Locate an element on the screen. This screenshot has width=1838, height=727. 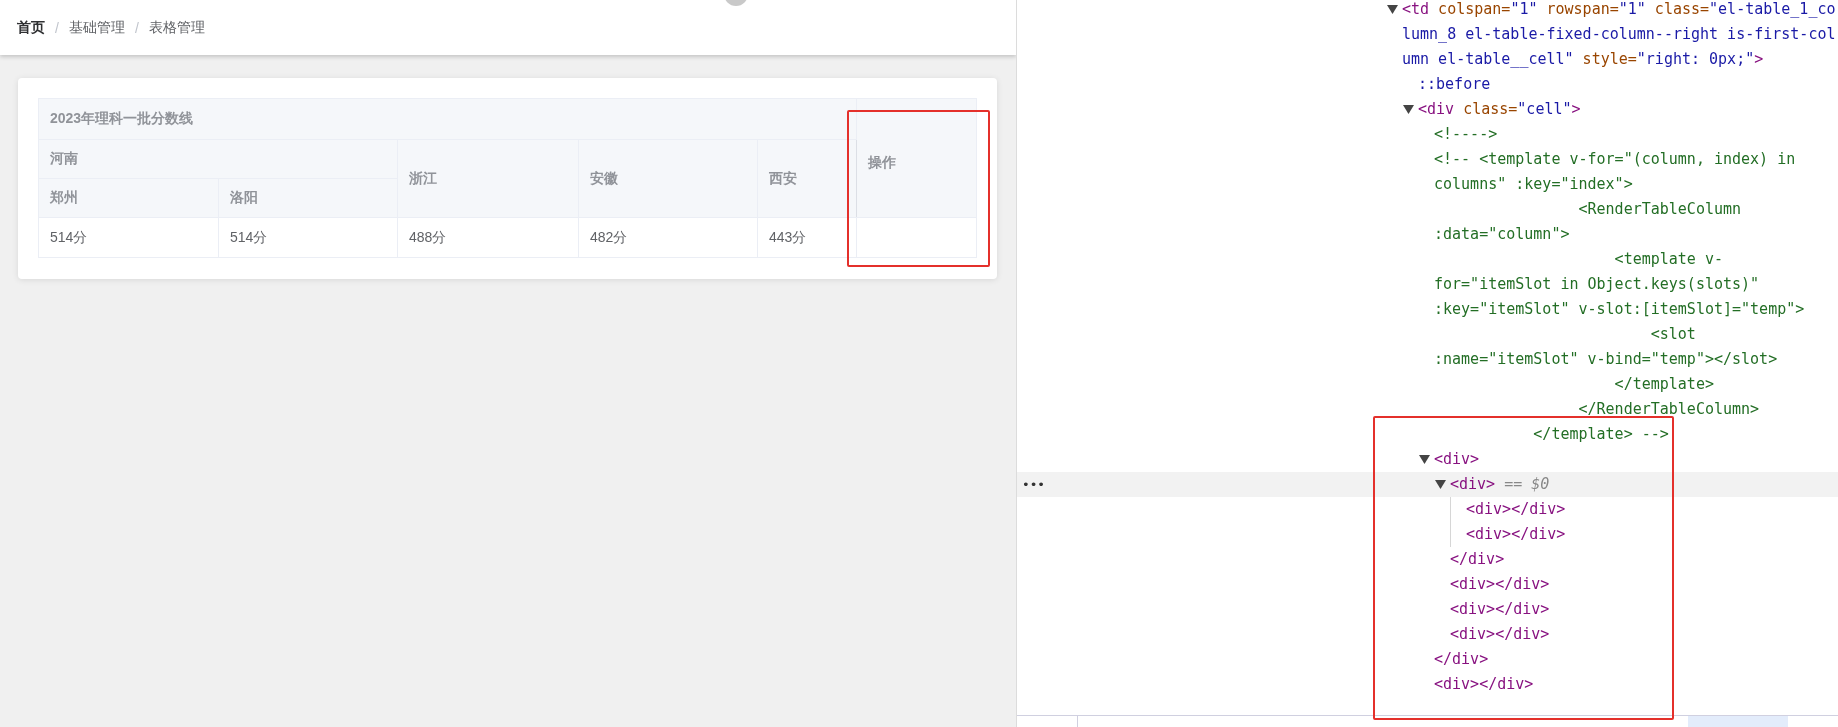
table-title: 2023年理科一批分数线 is located at coordinates (447, 119).